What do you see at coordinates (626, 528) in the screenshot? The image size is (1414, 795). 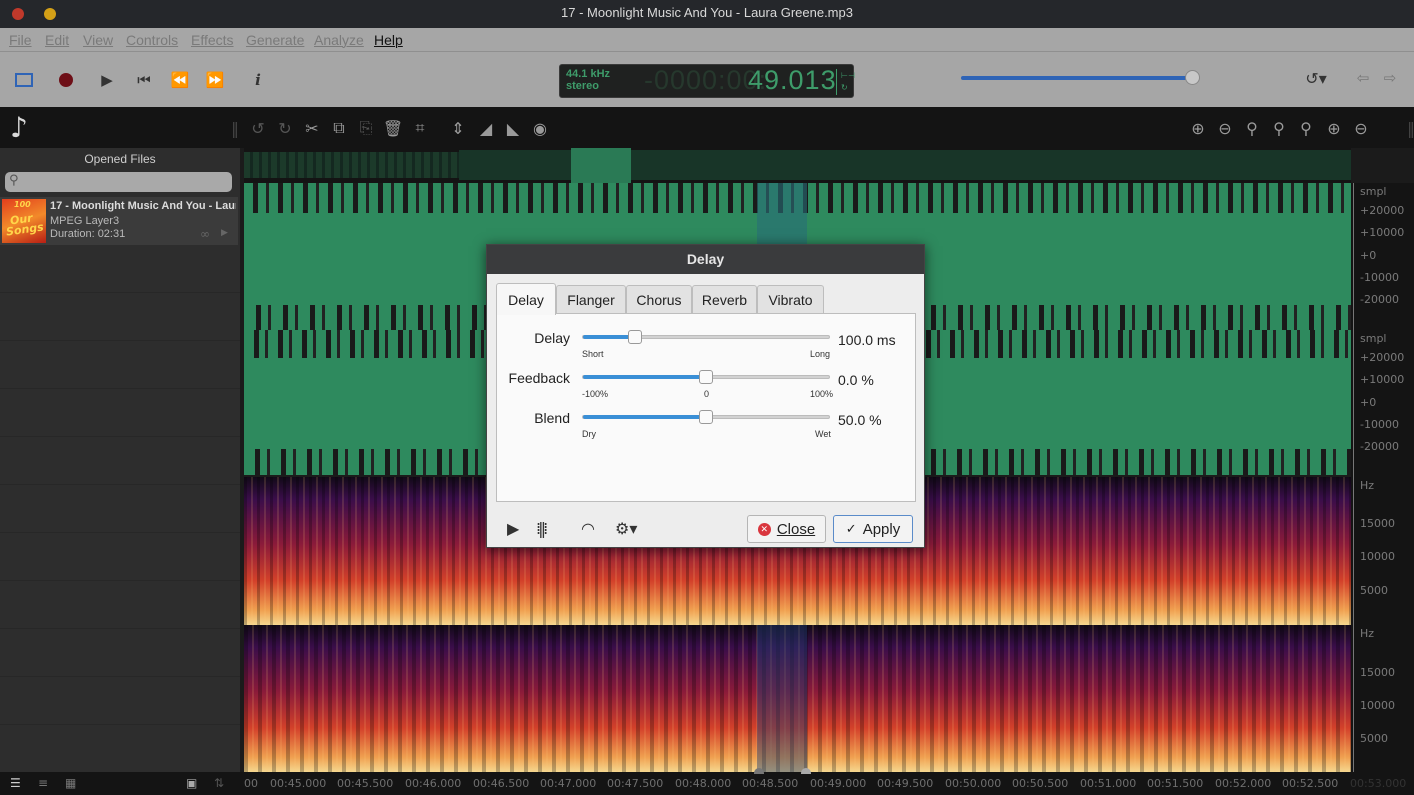 I see `settings-gear-icon: ⚙▾` at bounding box center [626, 528].